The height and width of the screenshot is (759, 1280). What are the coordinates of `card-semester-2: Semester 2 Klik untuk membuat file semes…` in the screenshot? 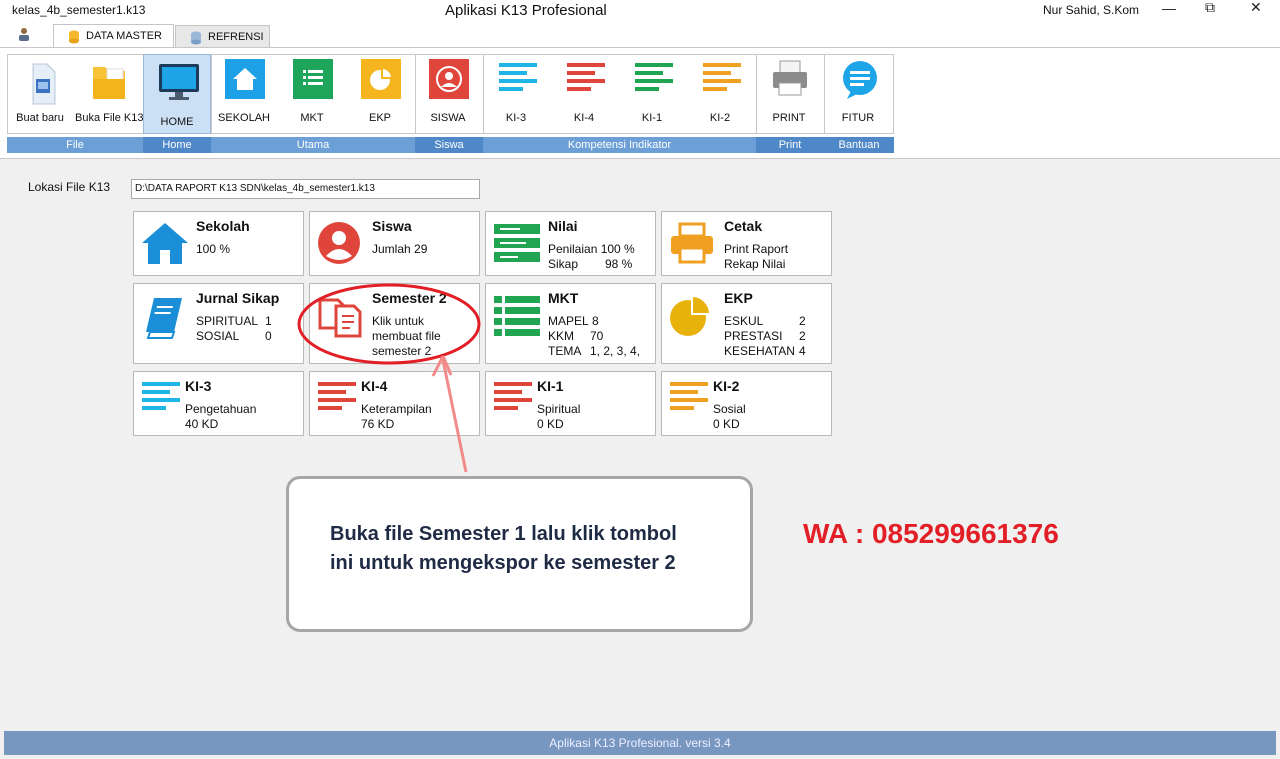 It's located at (394, 323).